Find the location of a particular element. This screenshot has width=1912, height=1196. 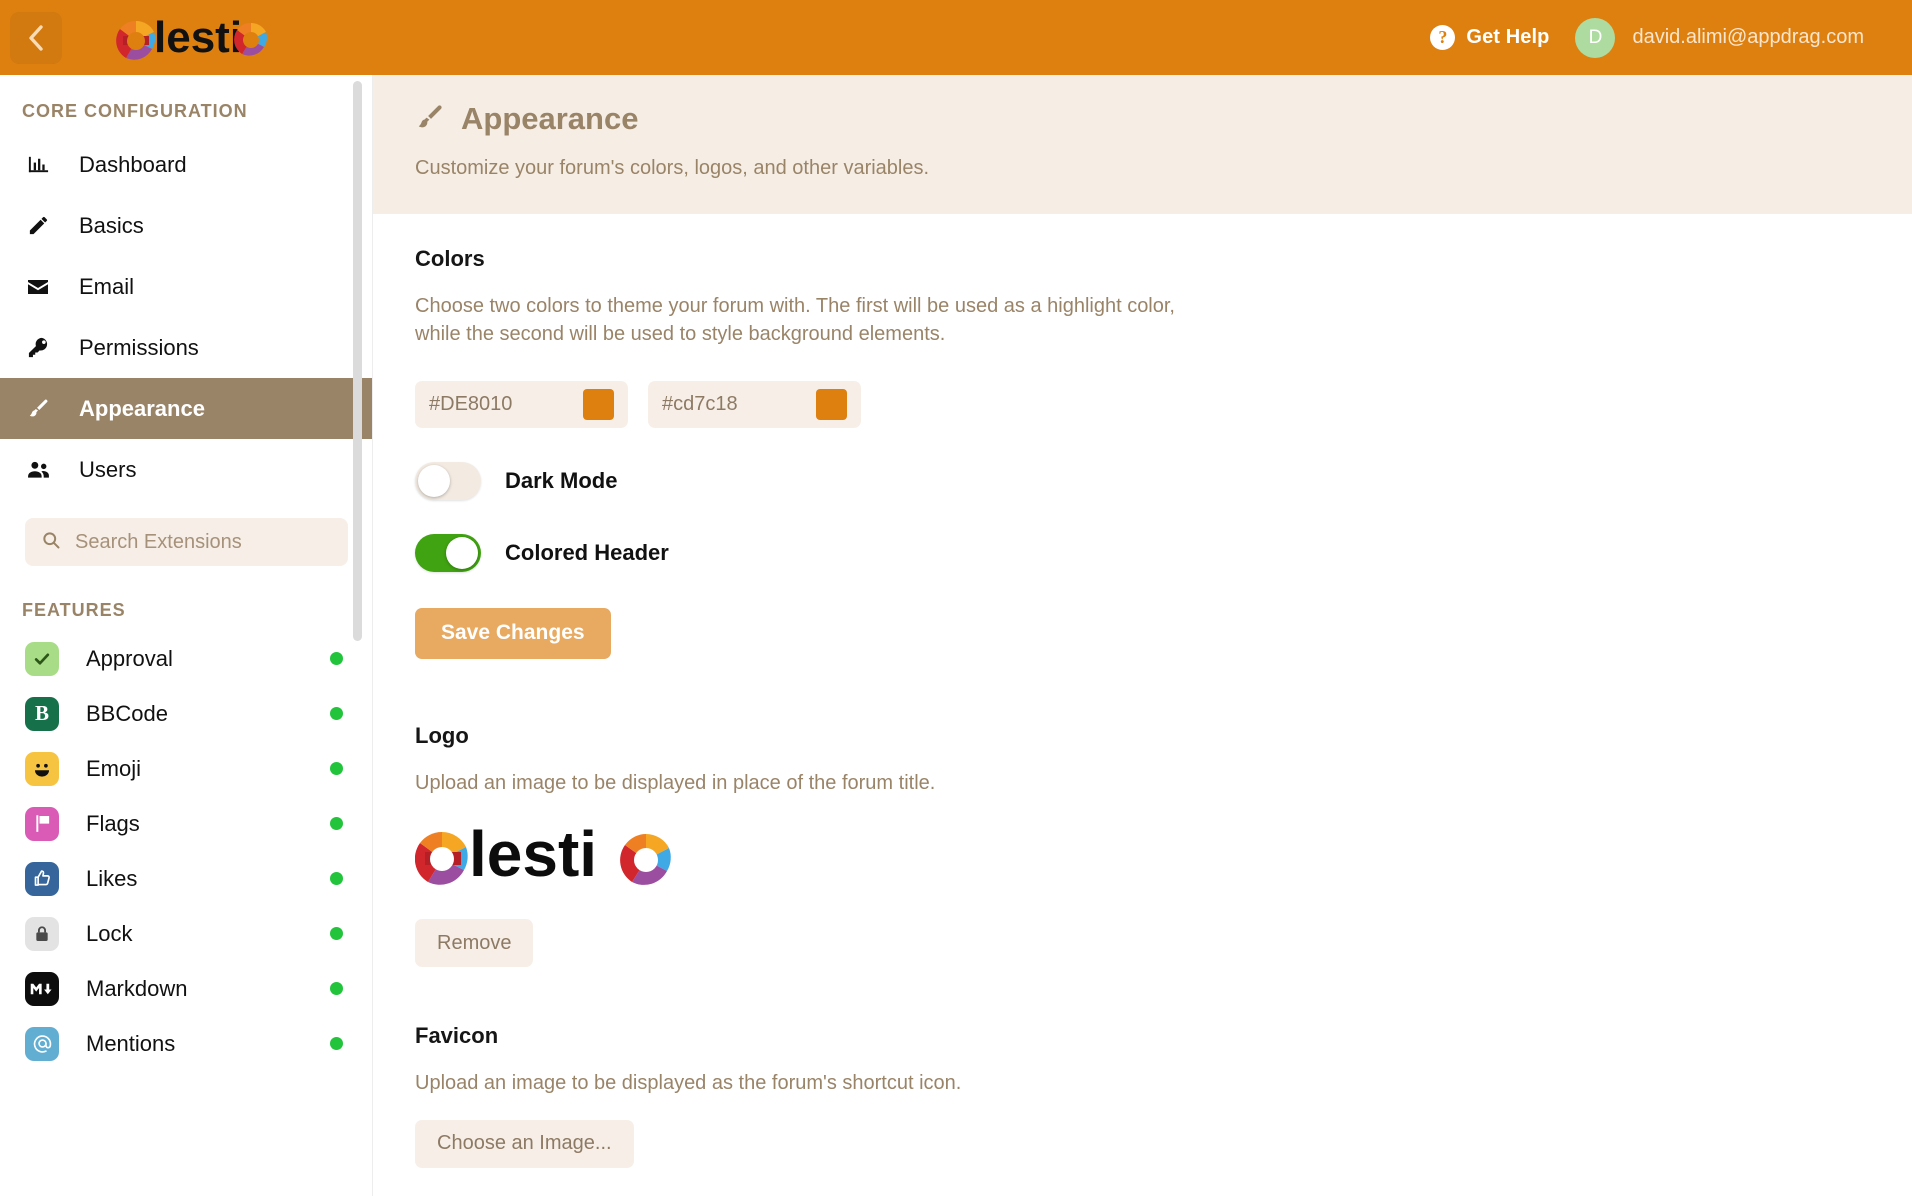

feature-label: Mentions is located at coordinates (131, 1043).